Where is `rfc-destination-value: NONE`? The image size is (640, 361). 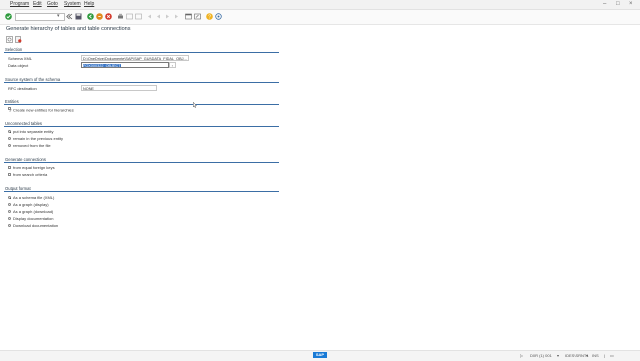
rfc-destination-value: NONE is located at coordinates (88, 89).